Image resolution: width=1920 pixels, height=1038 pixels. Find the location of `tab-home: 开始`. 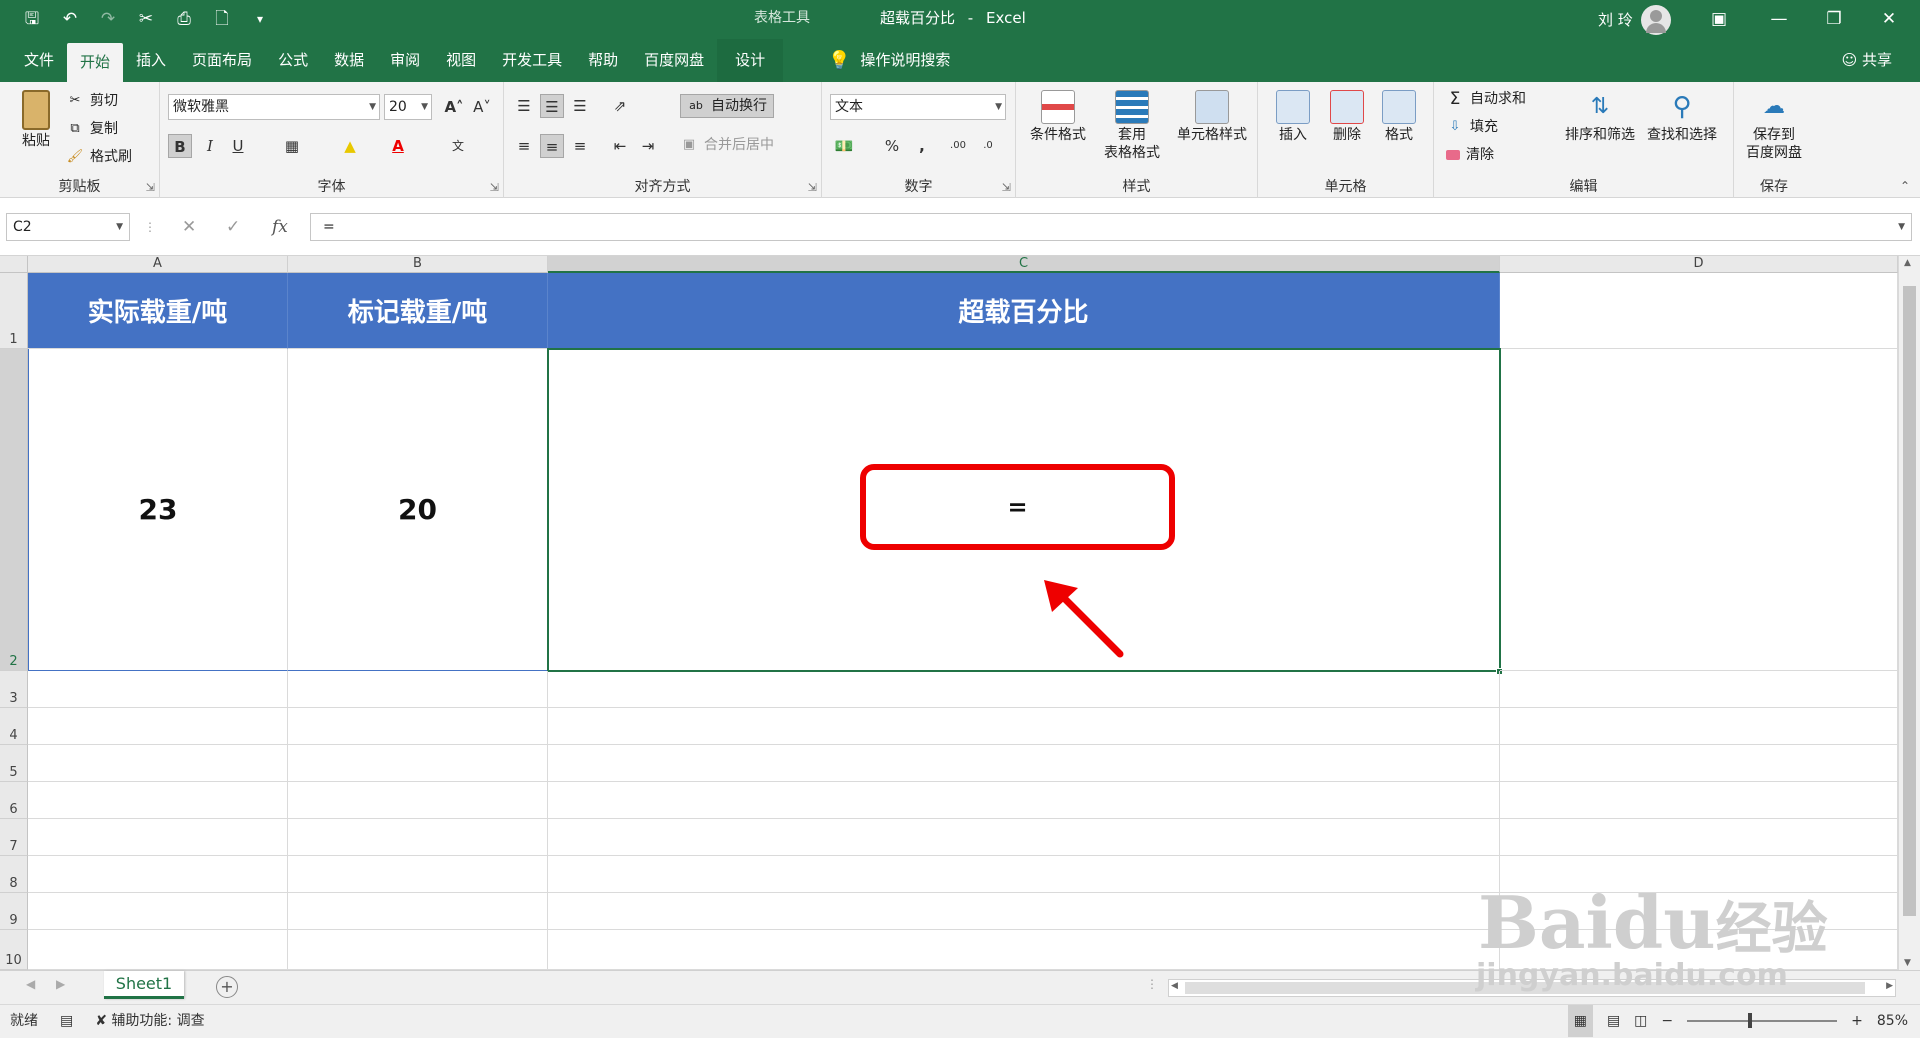

tab-home: 开始 is located at coordinates (95, 62).